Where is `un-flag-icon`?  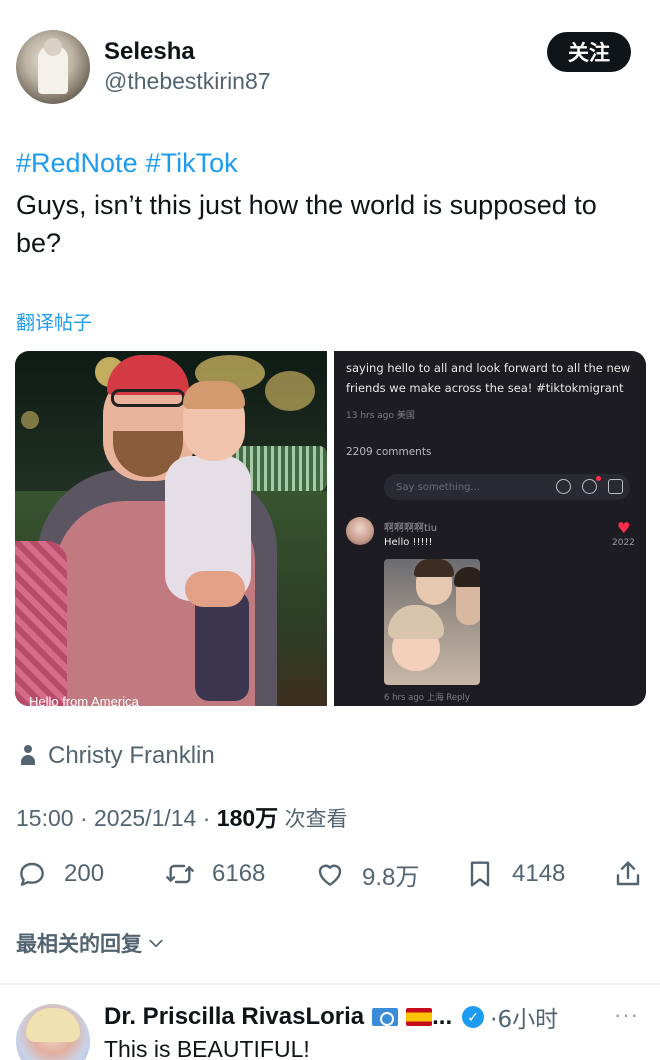 un-flag-icon is located at coordinates (385, 1017).